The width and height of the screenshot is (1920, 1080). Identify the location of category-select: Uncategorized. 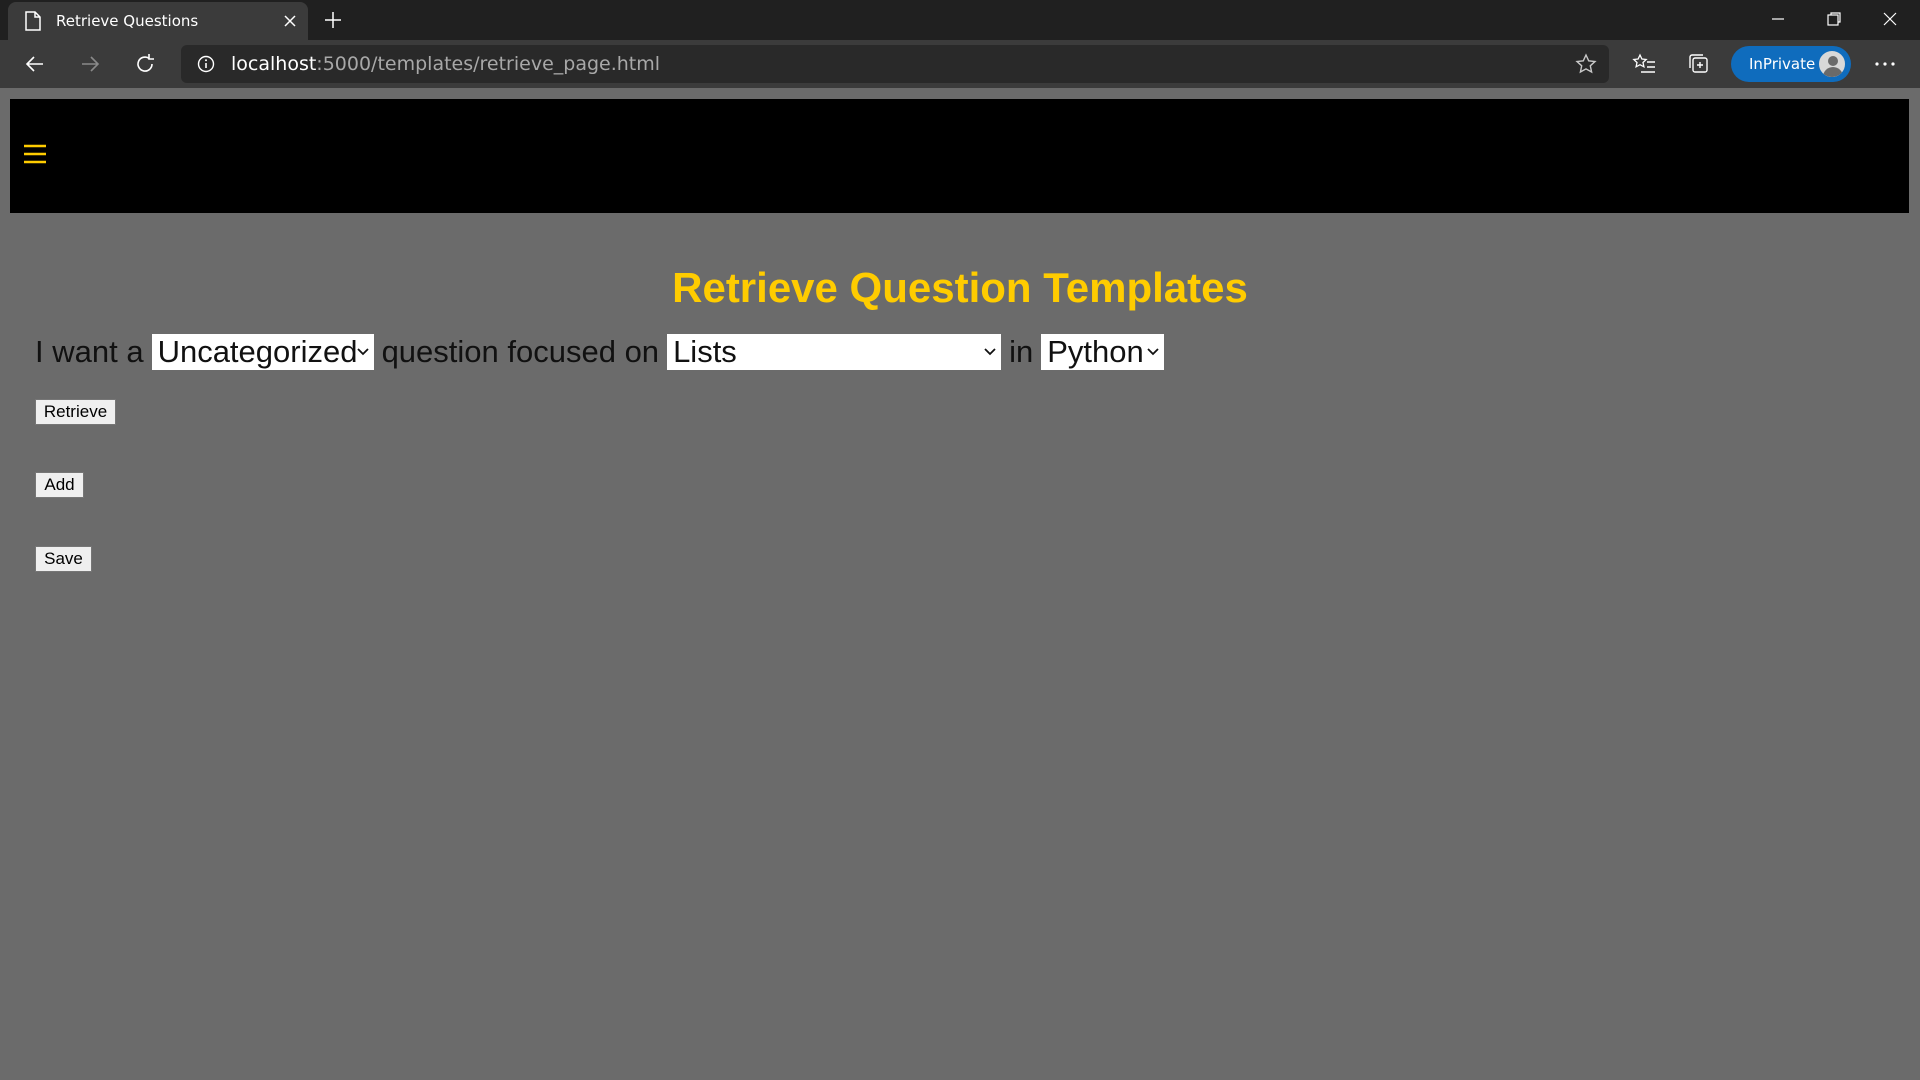
(262, 352).